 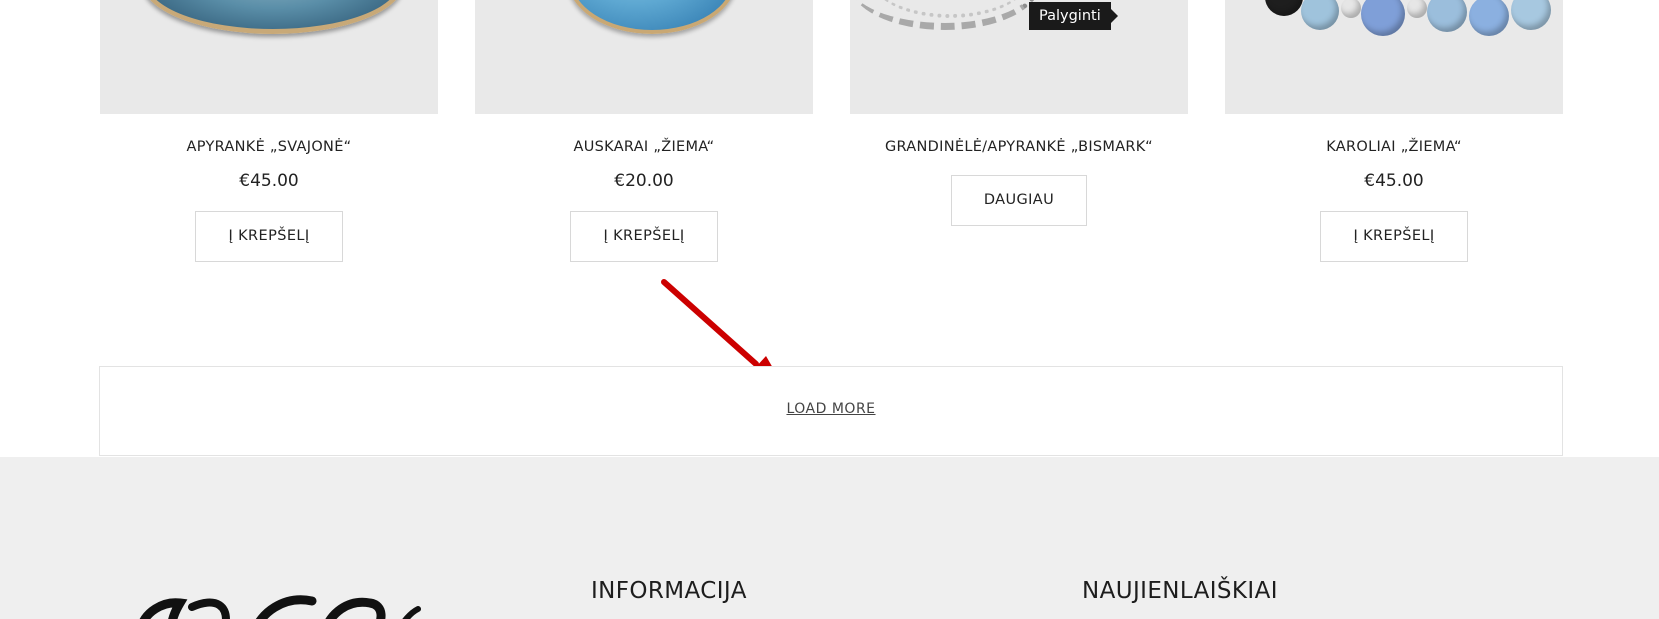 What do you see at coordinates (669, 591) in the screenshot?
I see `footer-info-heading: INFORMACIJA` at bounding box center [669, 591].